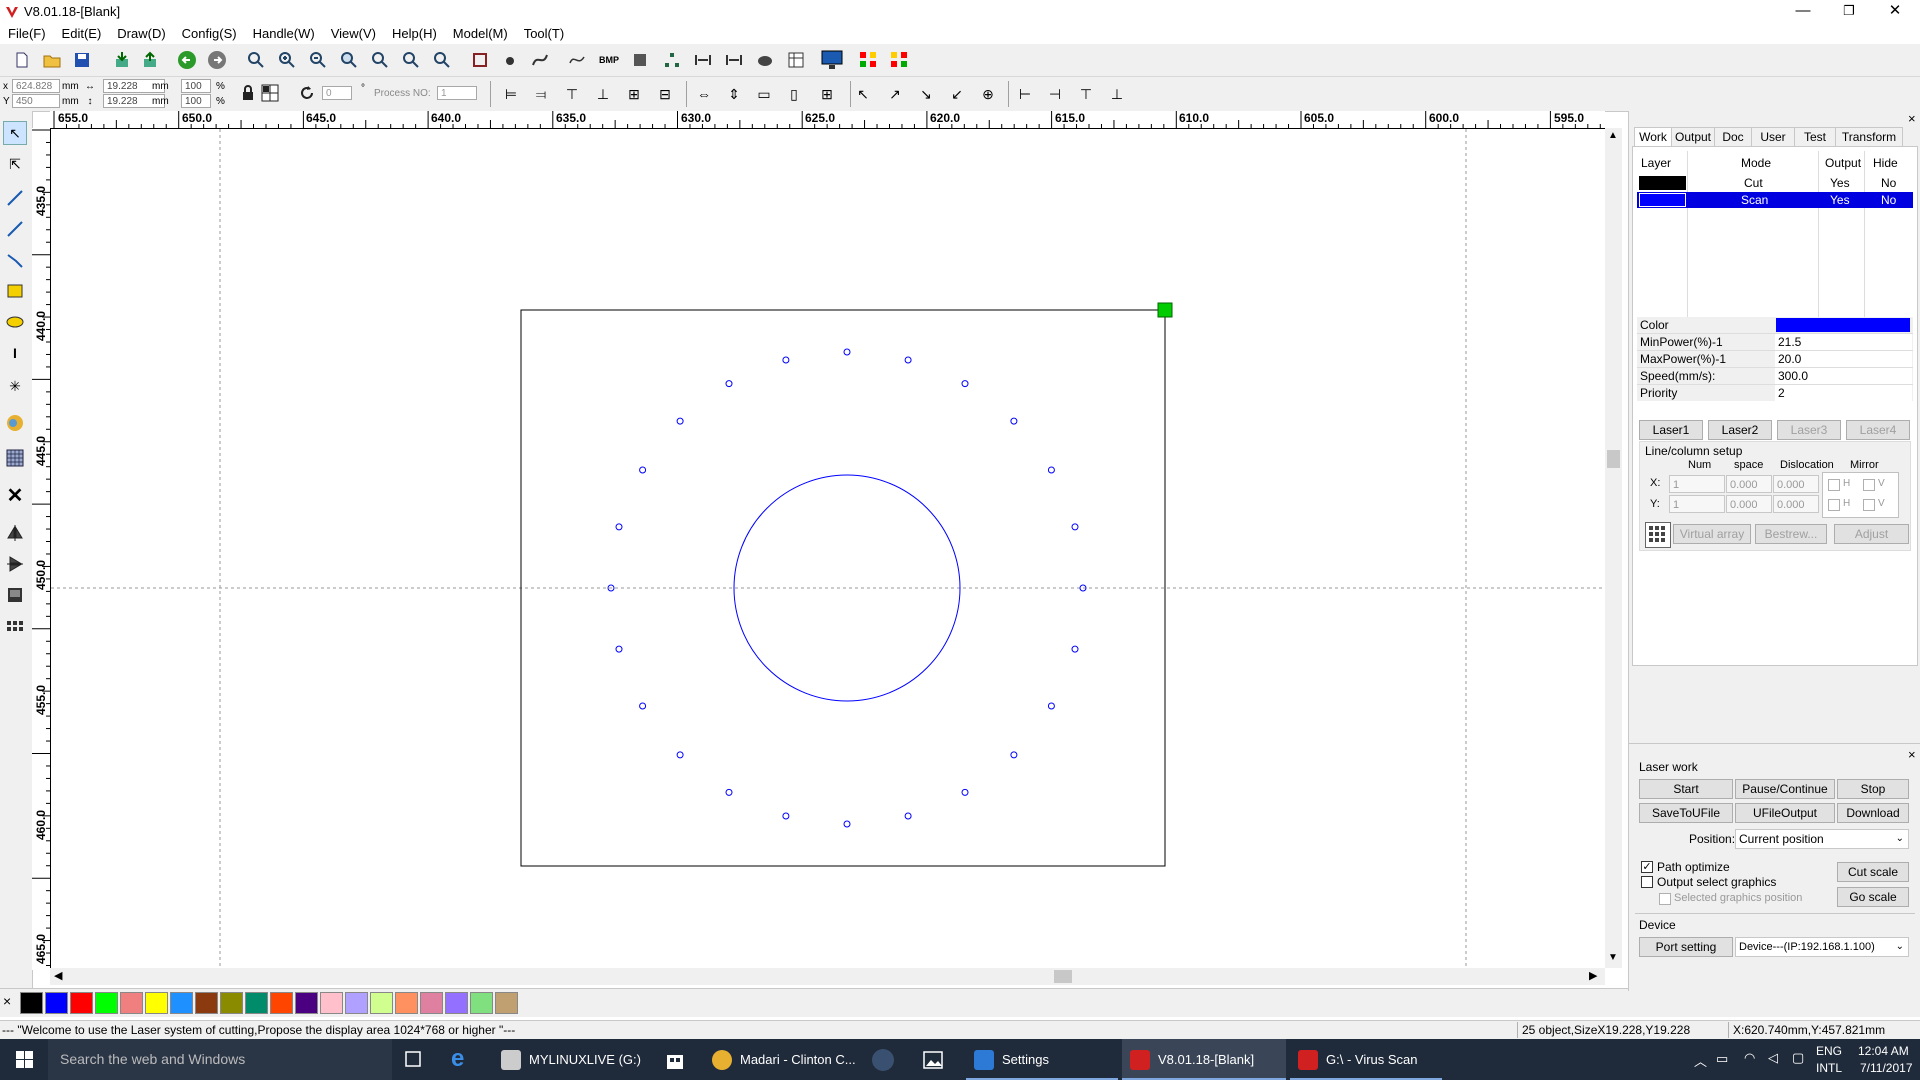 This screenshot has width=1920, height=1080. I want to click on language-layout: INTL, so click(1829, 1068).